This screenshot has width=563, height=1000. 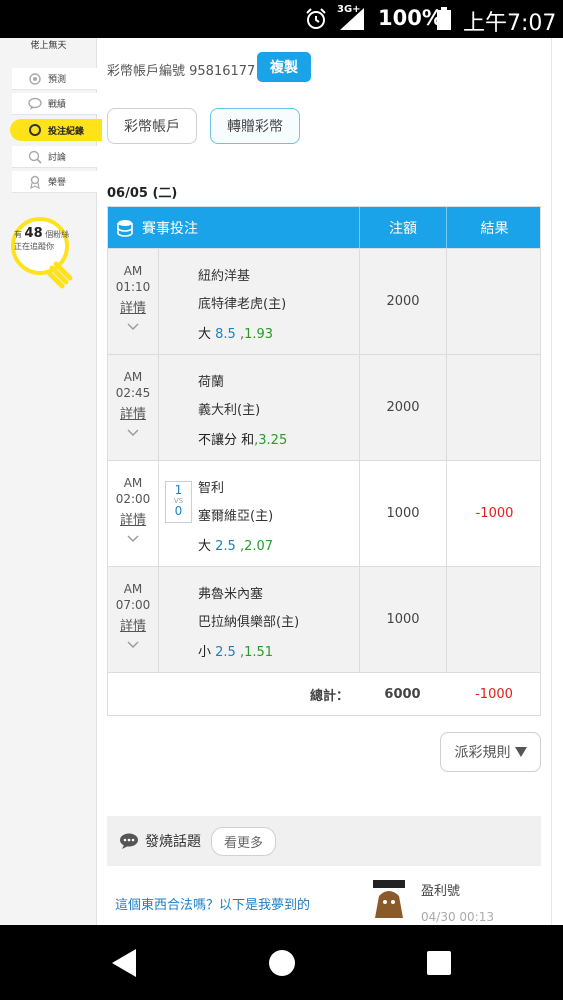 What do you see at coordinates (482, 753) in the screenshot?
I see `payout-rules-label: 派彩規則` at bounding box center [482, 753].